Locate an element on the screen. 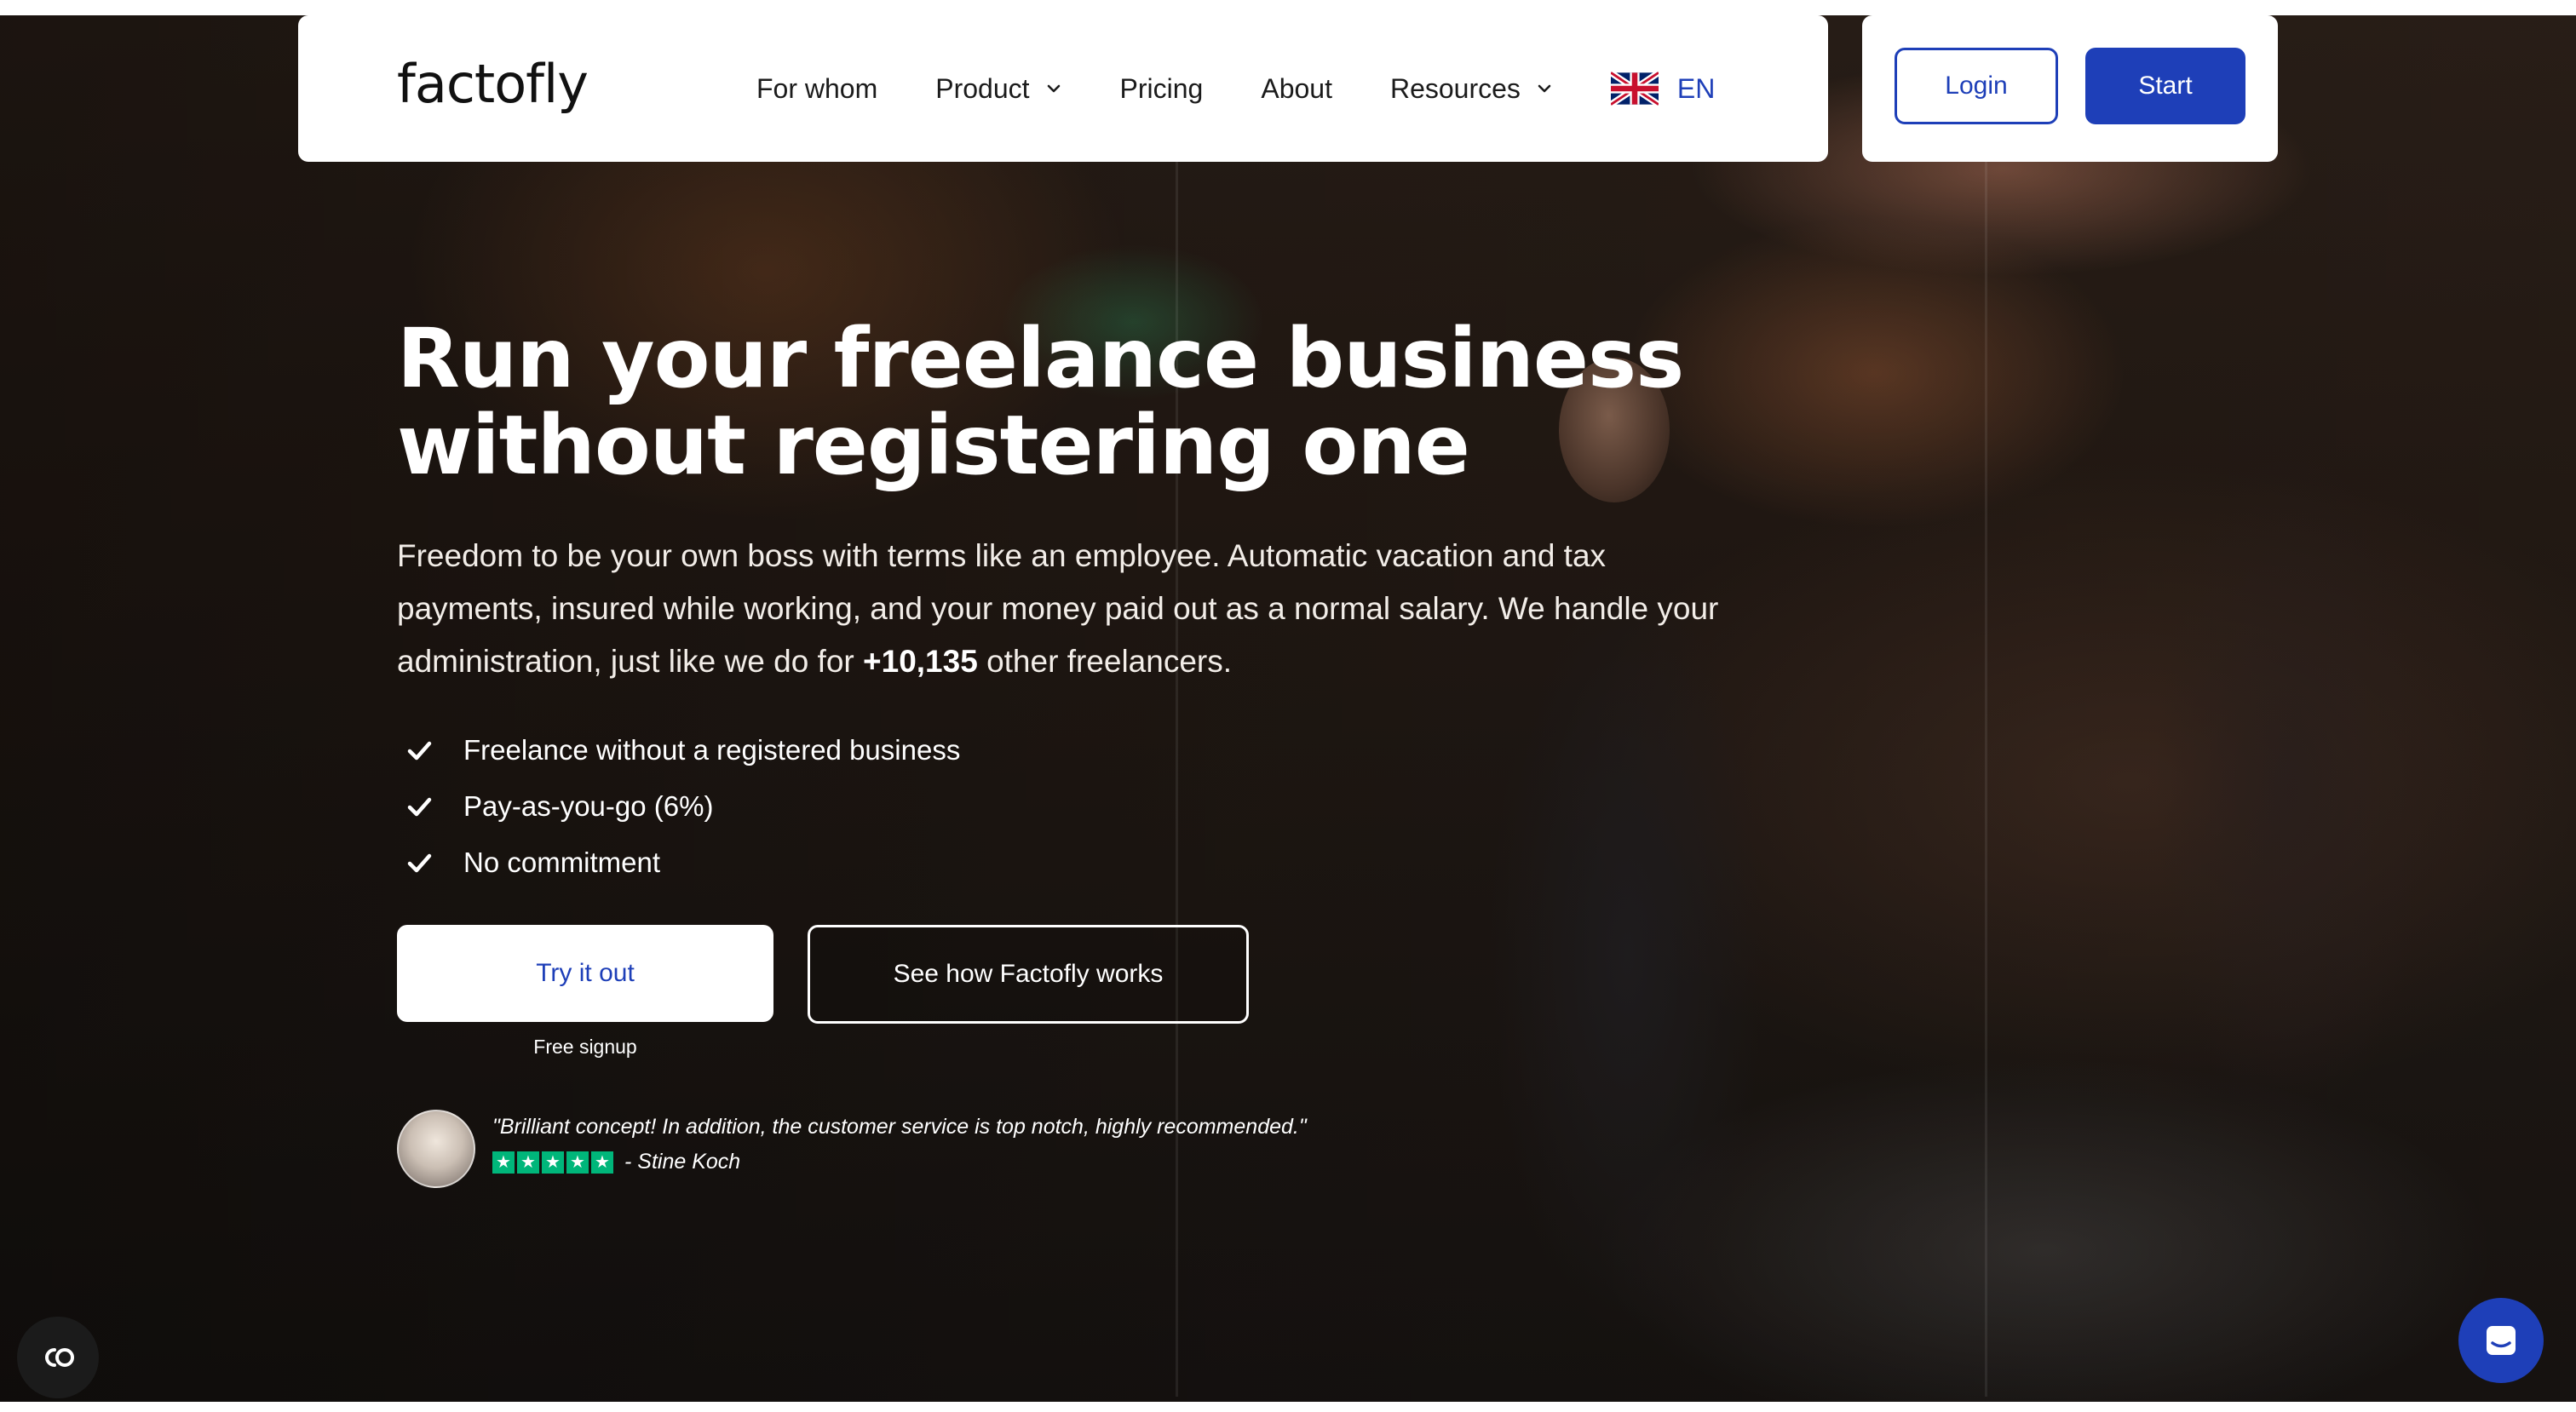 The height and width of the screenshot is (1412, 2576). chat-button is located at coordinates (2501, 1340).